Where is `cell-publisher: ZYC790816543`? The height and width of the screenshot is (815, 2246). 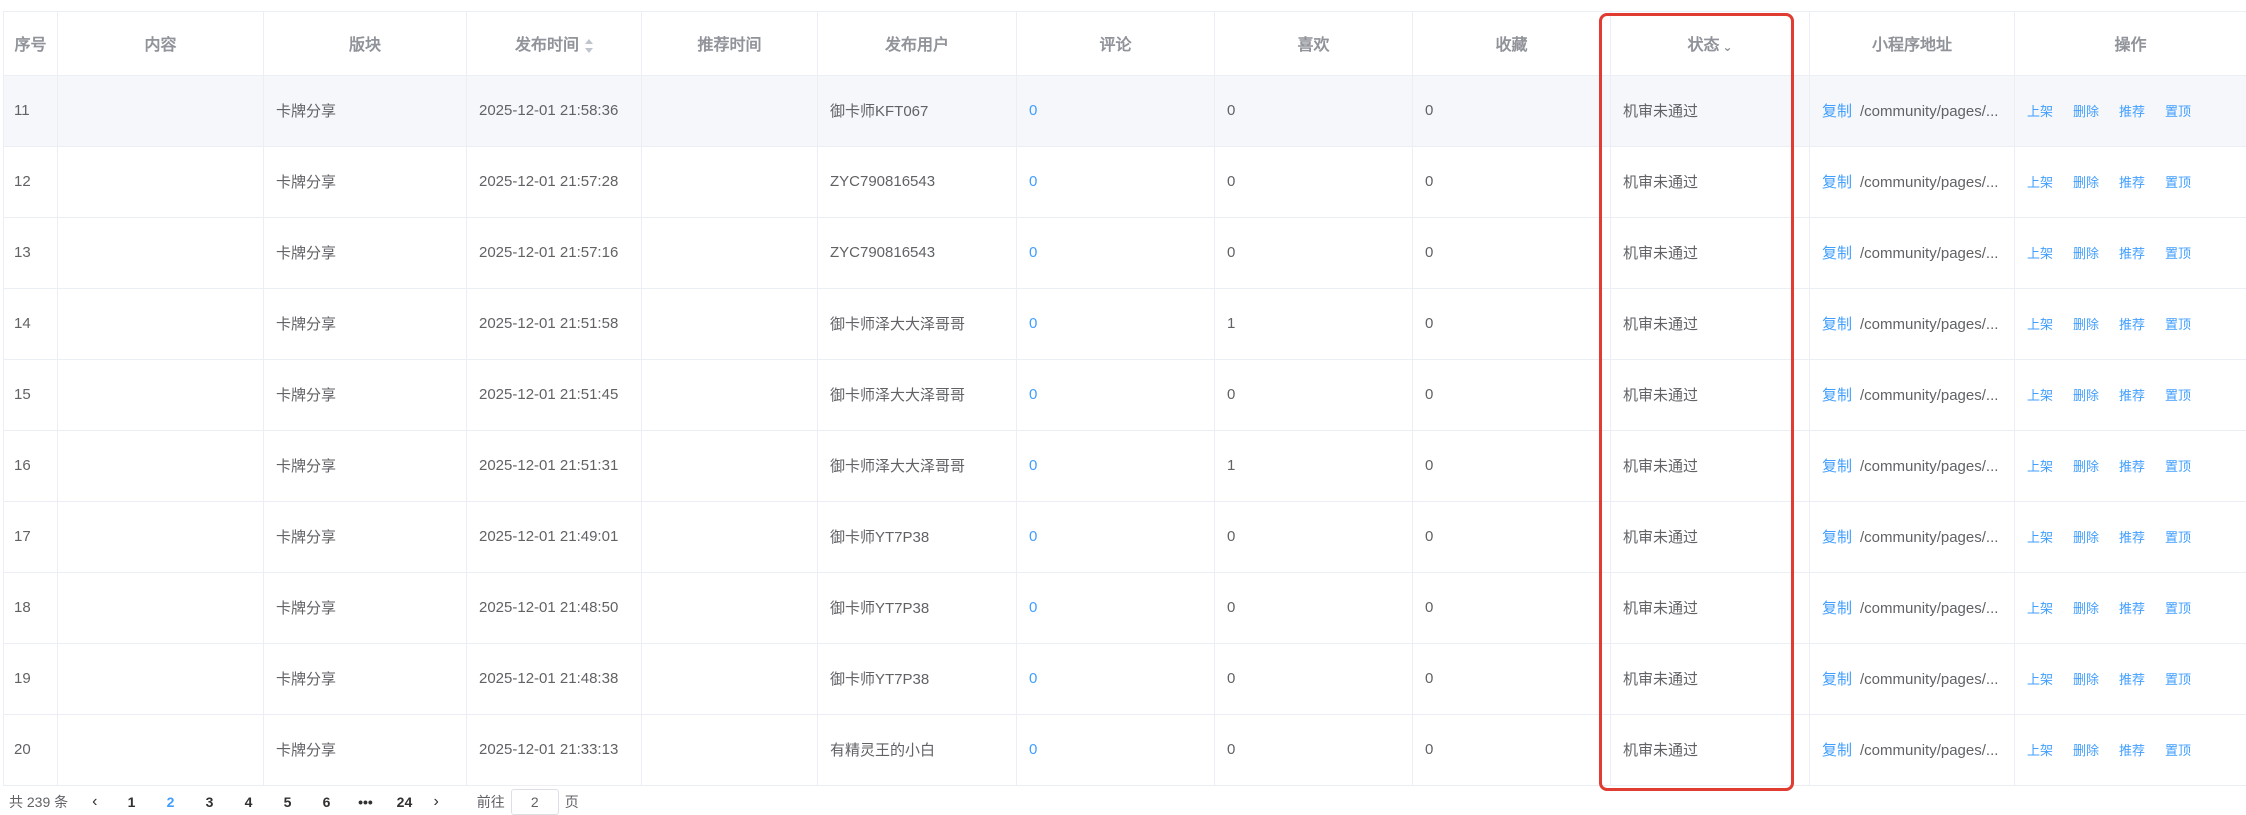 cell-publisher: ZYC790816543 is located at coordinates (917, 181).